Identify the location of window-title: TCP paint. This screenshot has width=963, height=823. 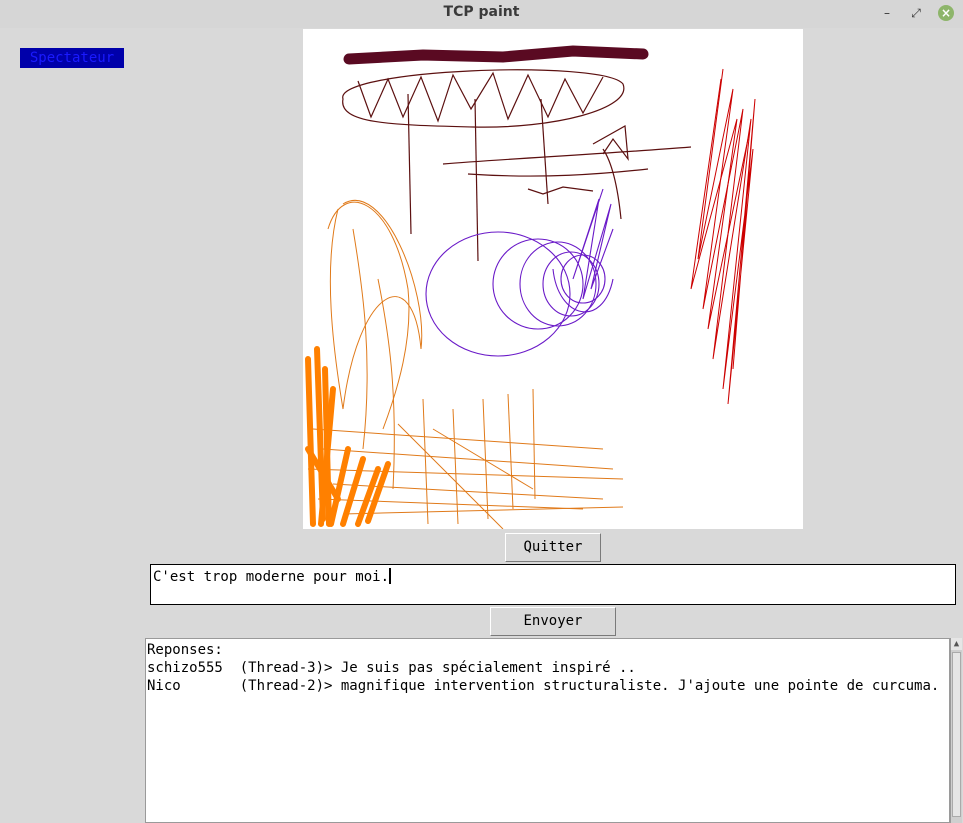
(481, 12).